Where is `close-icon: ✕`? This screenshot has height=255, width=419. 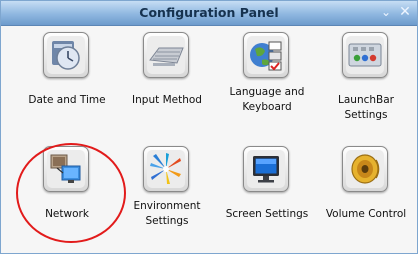
close-icon: ✕ is located at coordinates (405, 12).